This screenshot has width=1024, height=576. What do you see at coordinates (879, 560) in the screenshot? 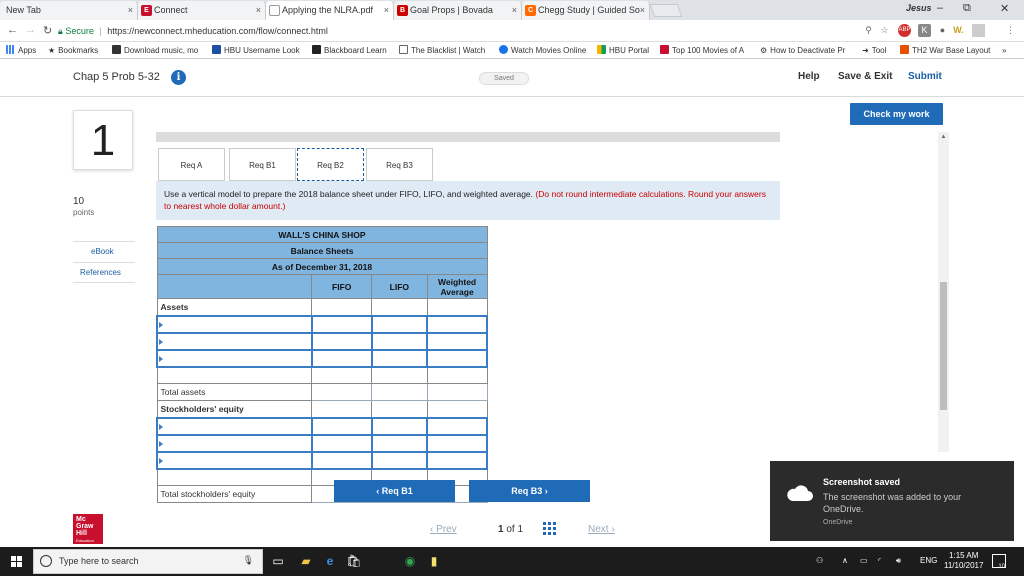
I see `wifi-icon: ◜` at bounding box center [879, 560].